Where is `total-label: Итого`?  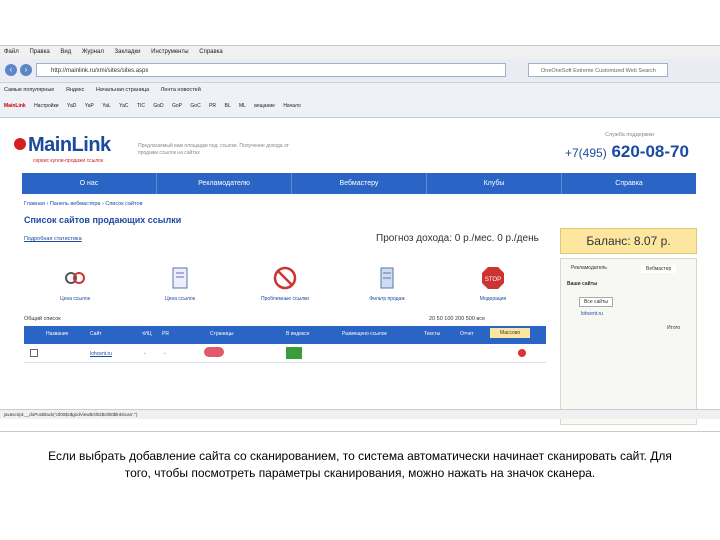 total-label: Итого is located at coordinates (674, 328).